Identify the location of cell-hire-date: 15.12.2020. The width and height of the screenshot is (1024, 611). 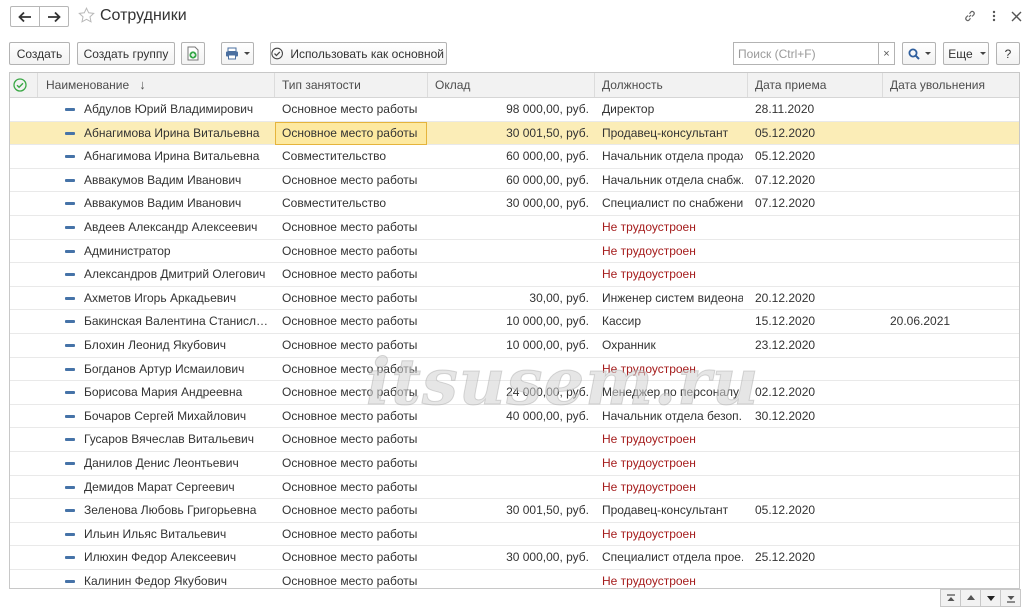
(816, 321).